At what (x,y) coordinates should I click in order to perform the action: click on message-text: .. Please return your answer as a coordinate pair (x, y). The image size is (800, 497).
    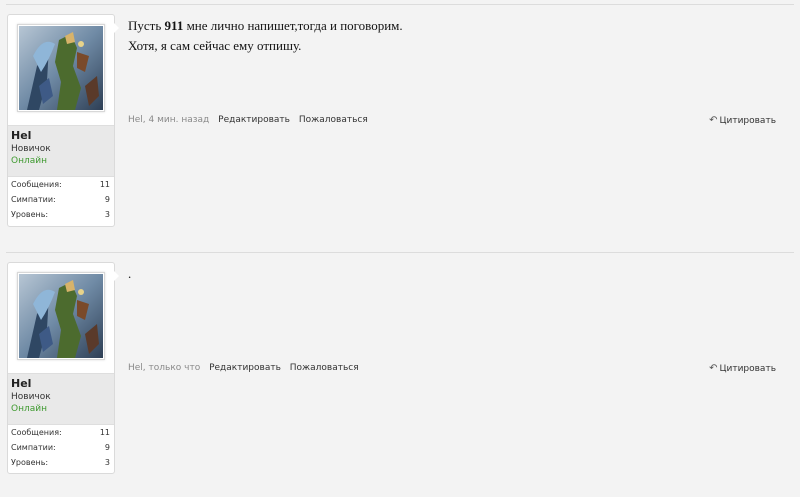
    Looking at the image, I should click on (130, 273).